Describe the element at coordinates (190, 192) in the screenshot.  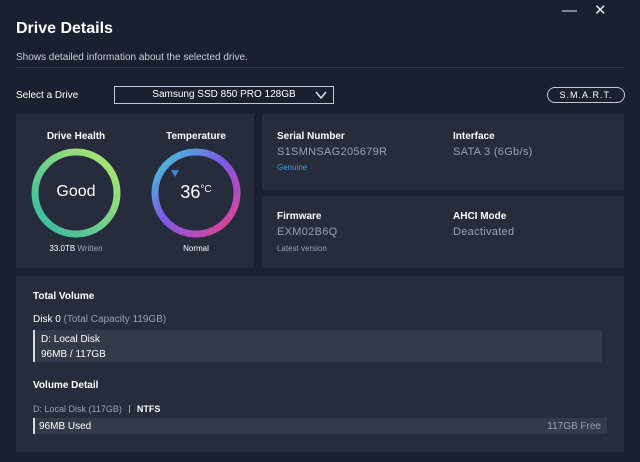
I see `temperature-number: 36` at that location.